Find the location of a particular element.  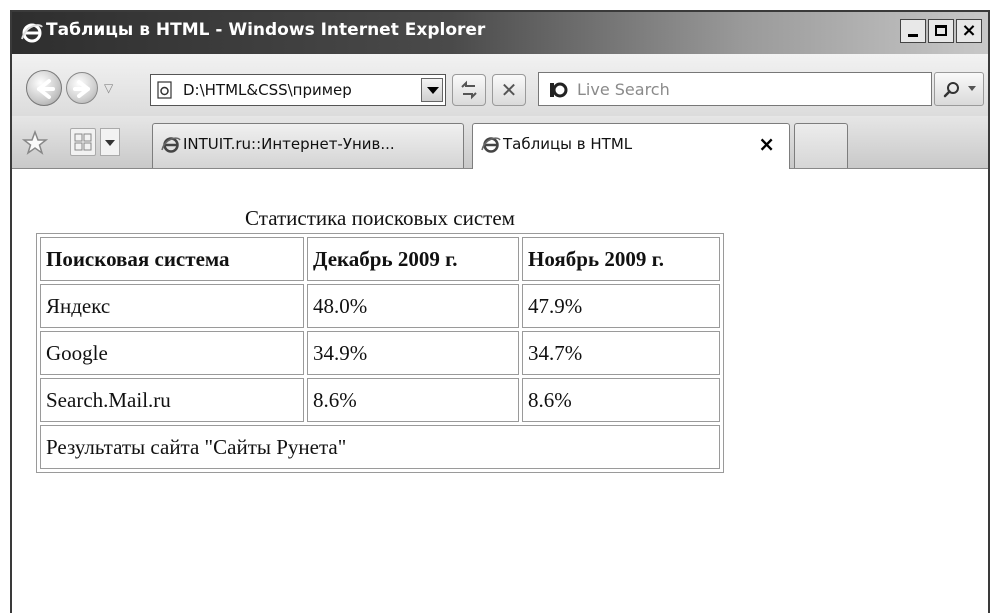

header-cell: Поисковая система is located at coordinates (172, 259).